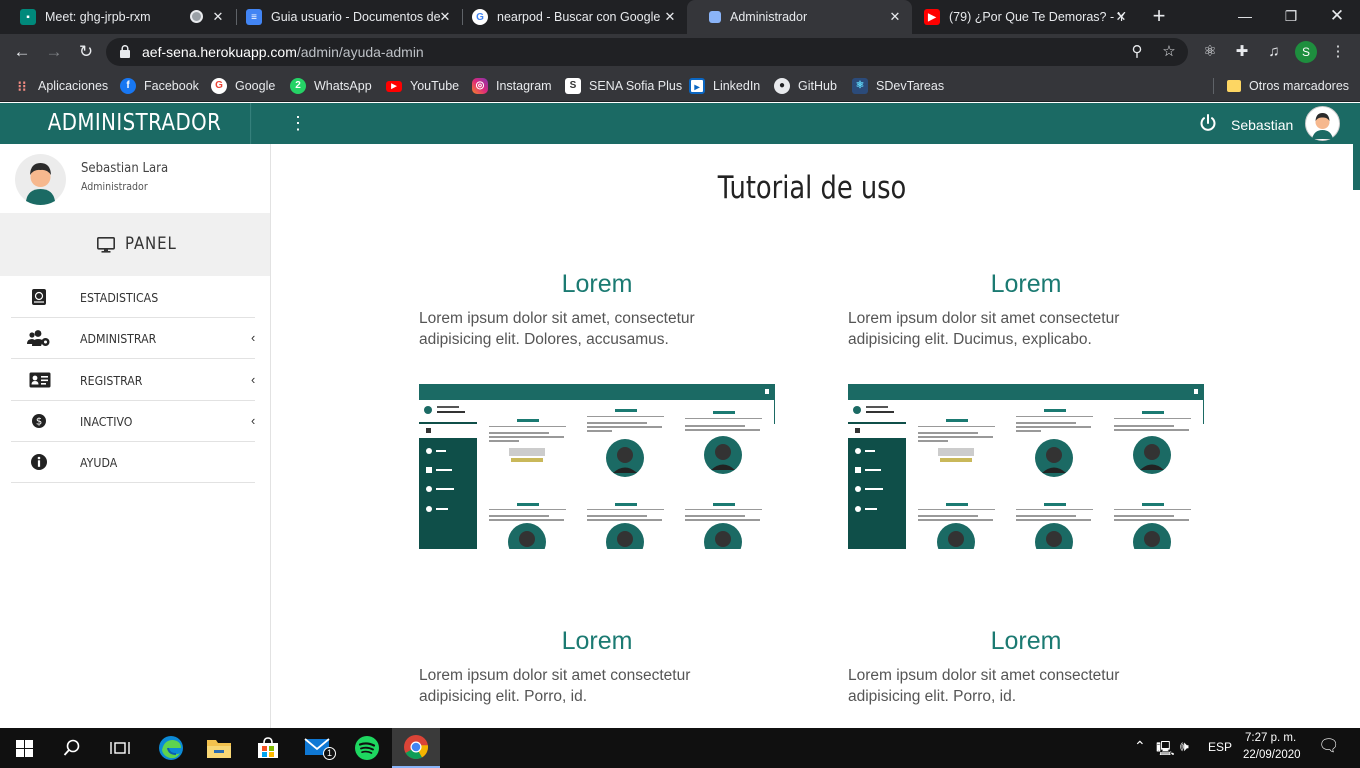 This screenshot has height=768, width=1360. Describe the element at coordinates (367, 748) in the screenshot. I see `taskbar-spotify` at that location.